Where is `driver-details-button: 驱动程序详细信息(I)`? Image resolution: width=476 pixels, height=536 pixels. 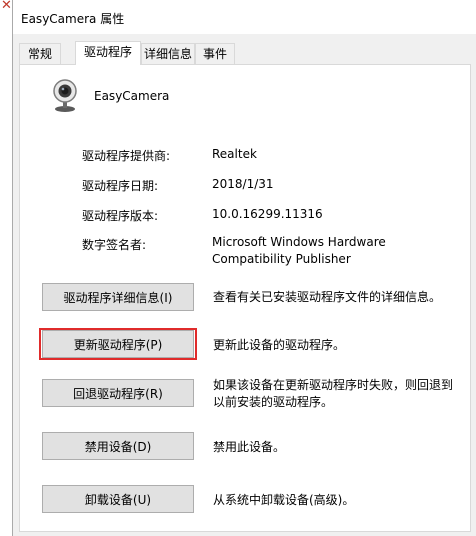
driver-details-button: 驱动程序详细信息(I) is located at coordinates (118, 297).